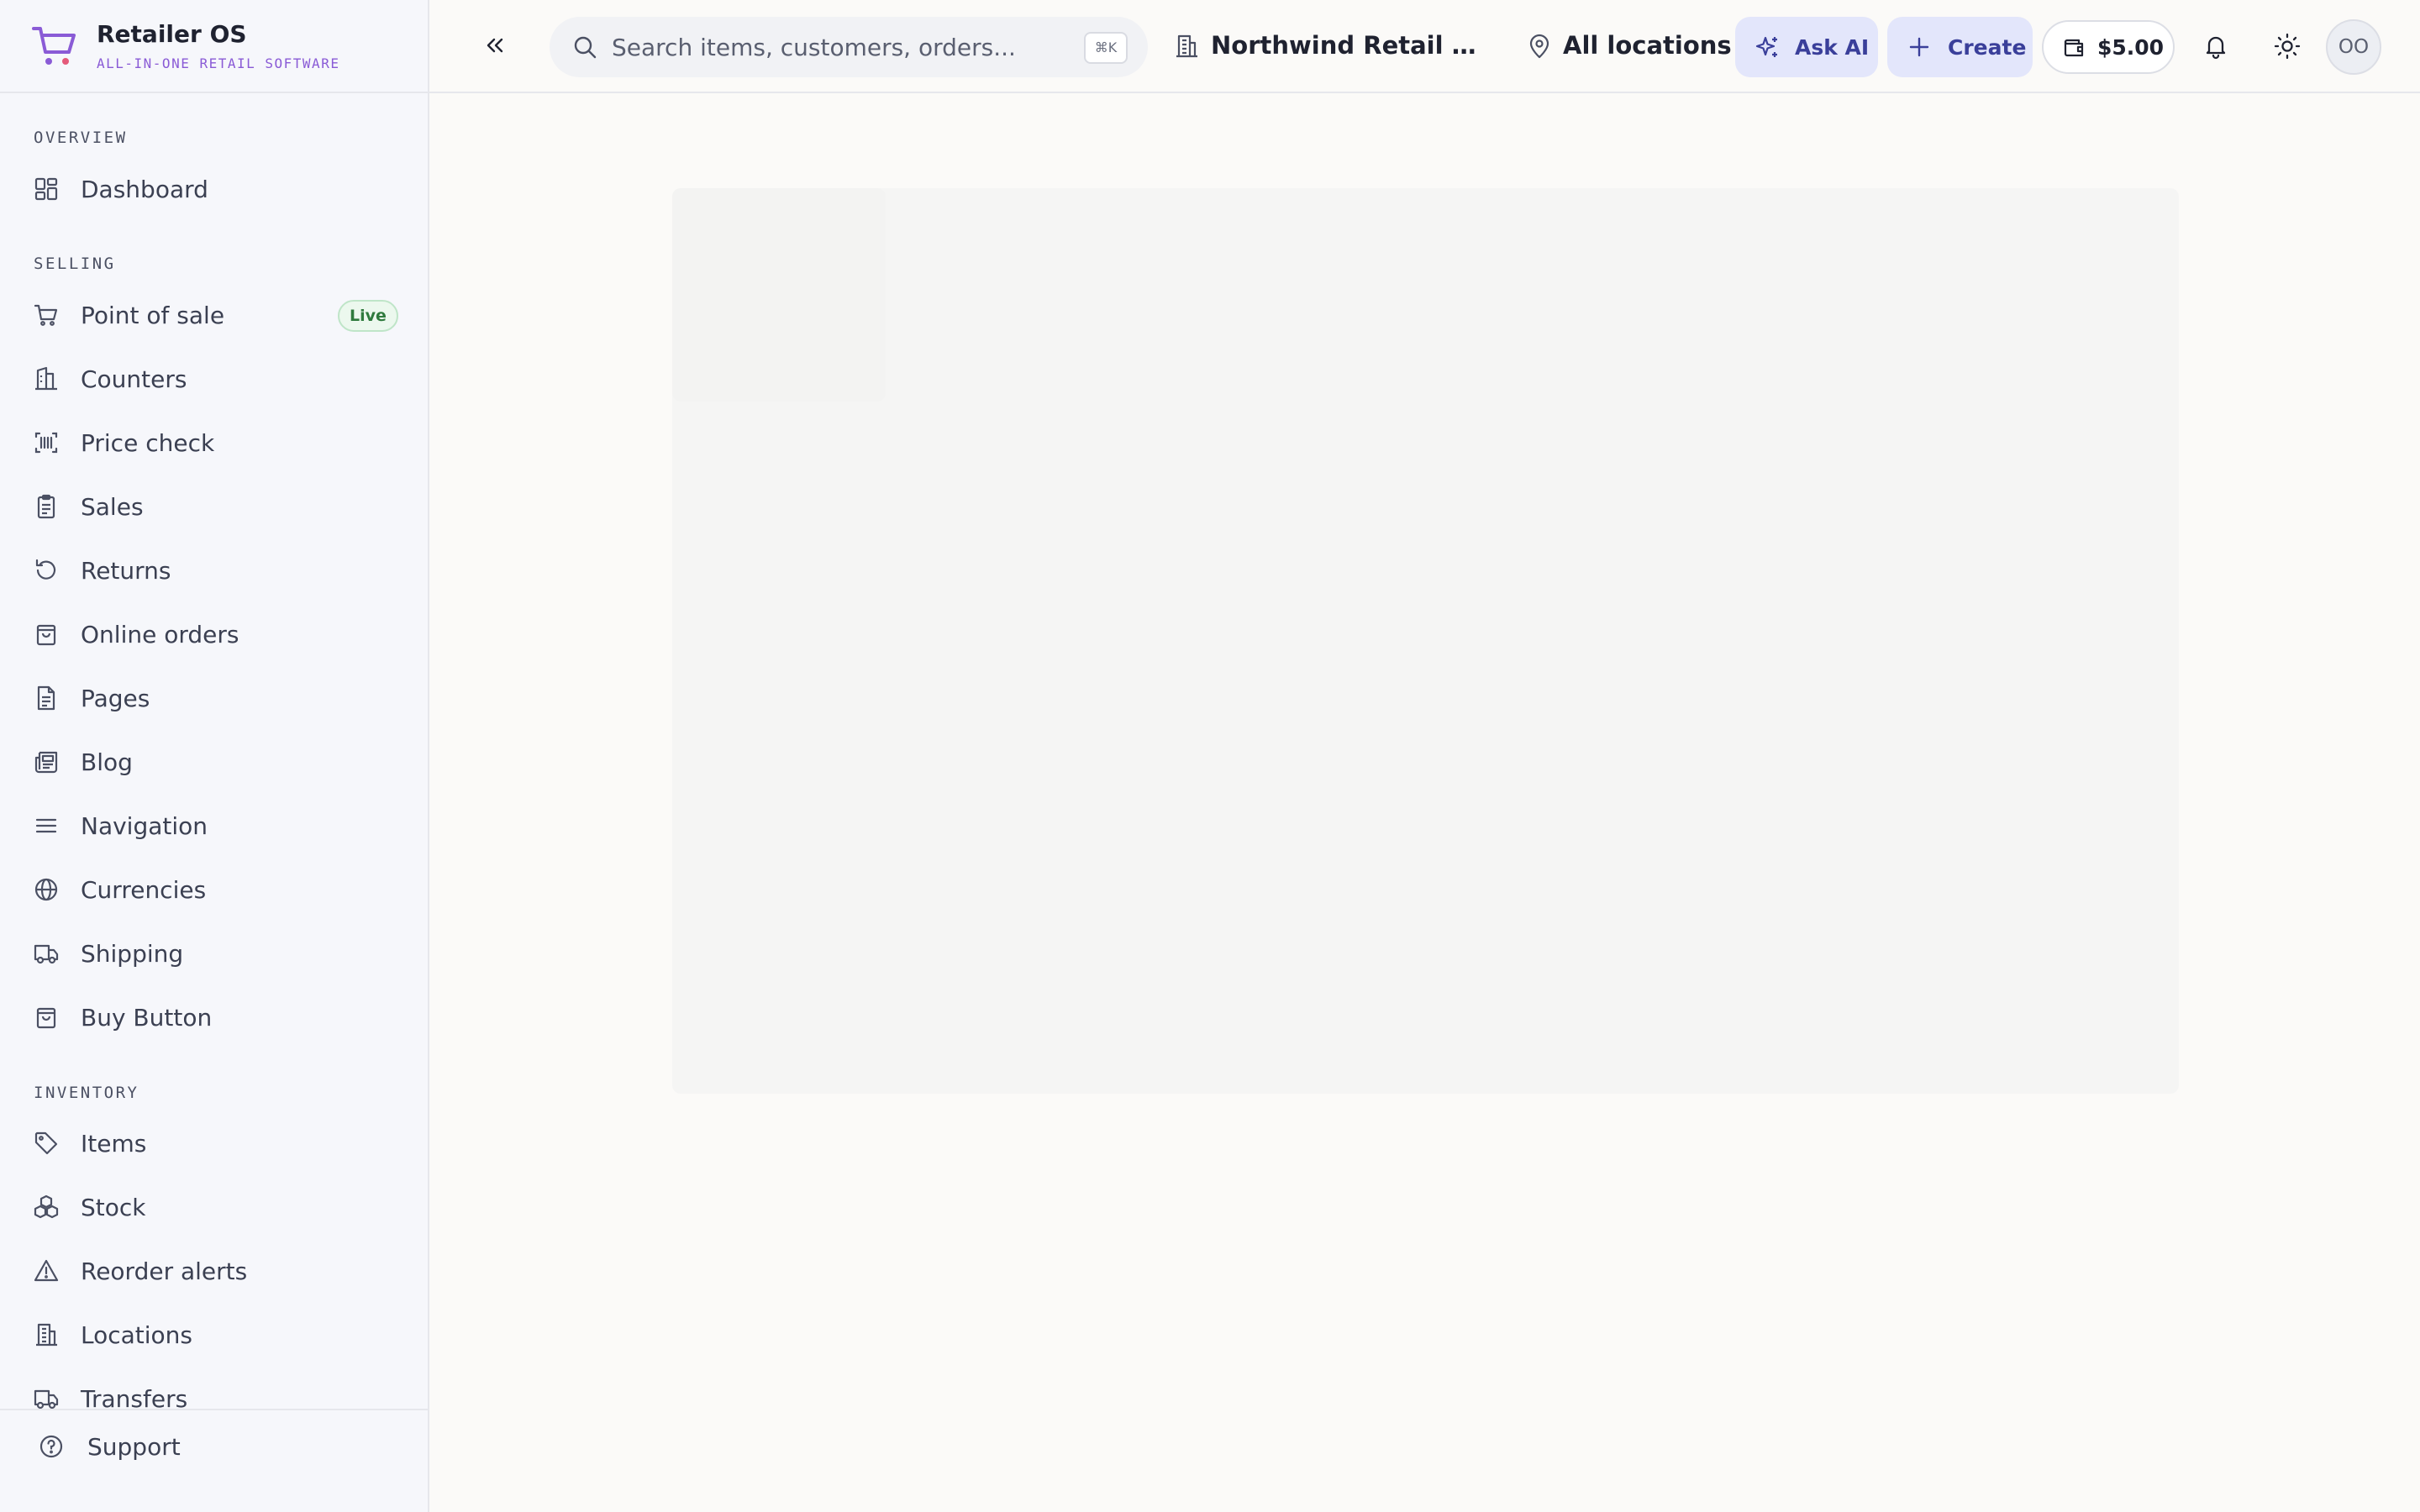 The image size is (2420, 1512). What do you see at coordinates (214, 697) in the screenshot?
I see `sidebar-item-pages: Pages` at bounding box center [214, 697].